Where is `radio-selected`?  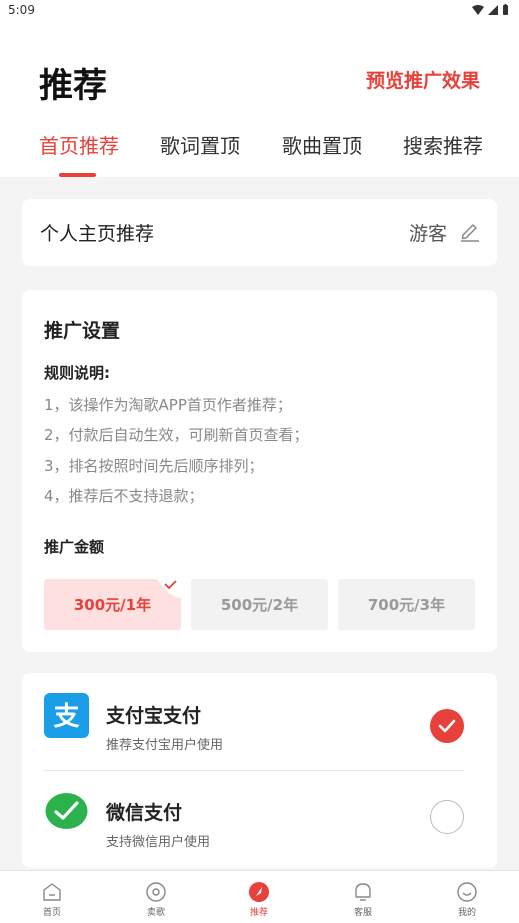
radio-selected is located at coordinates (447, 726).